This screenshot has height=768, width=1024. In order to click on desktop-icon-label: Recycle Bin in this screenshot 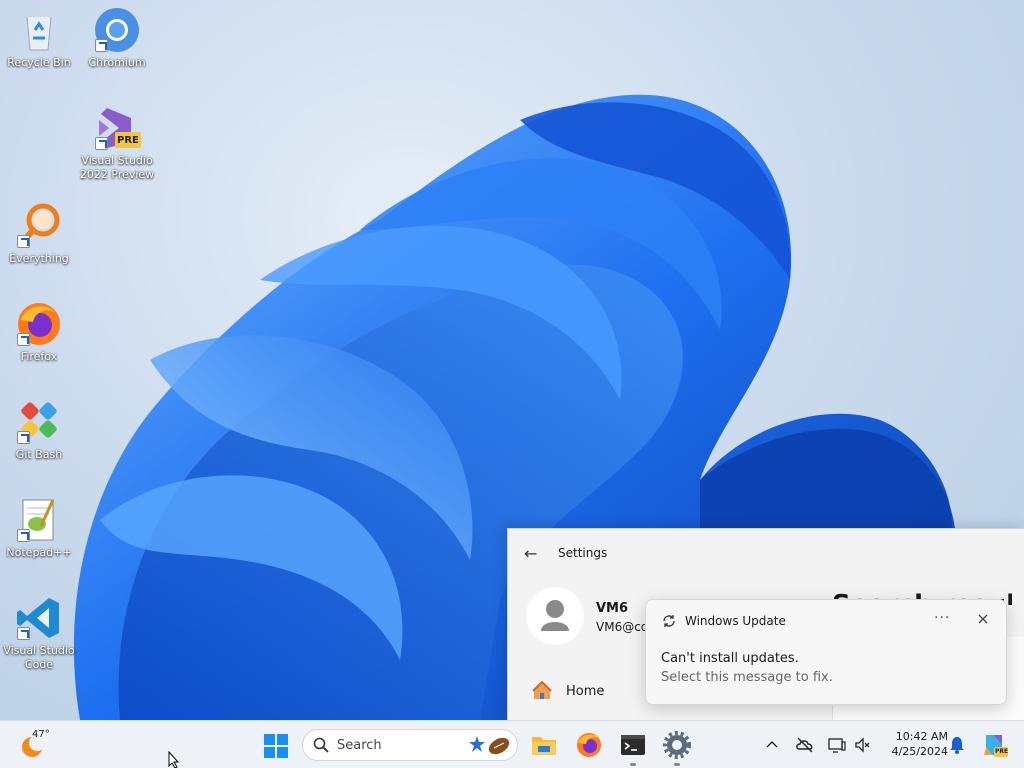, I will do `click(39, 62)`.